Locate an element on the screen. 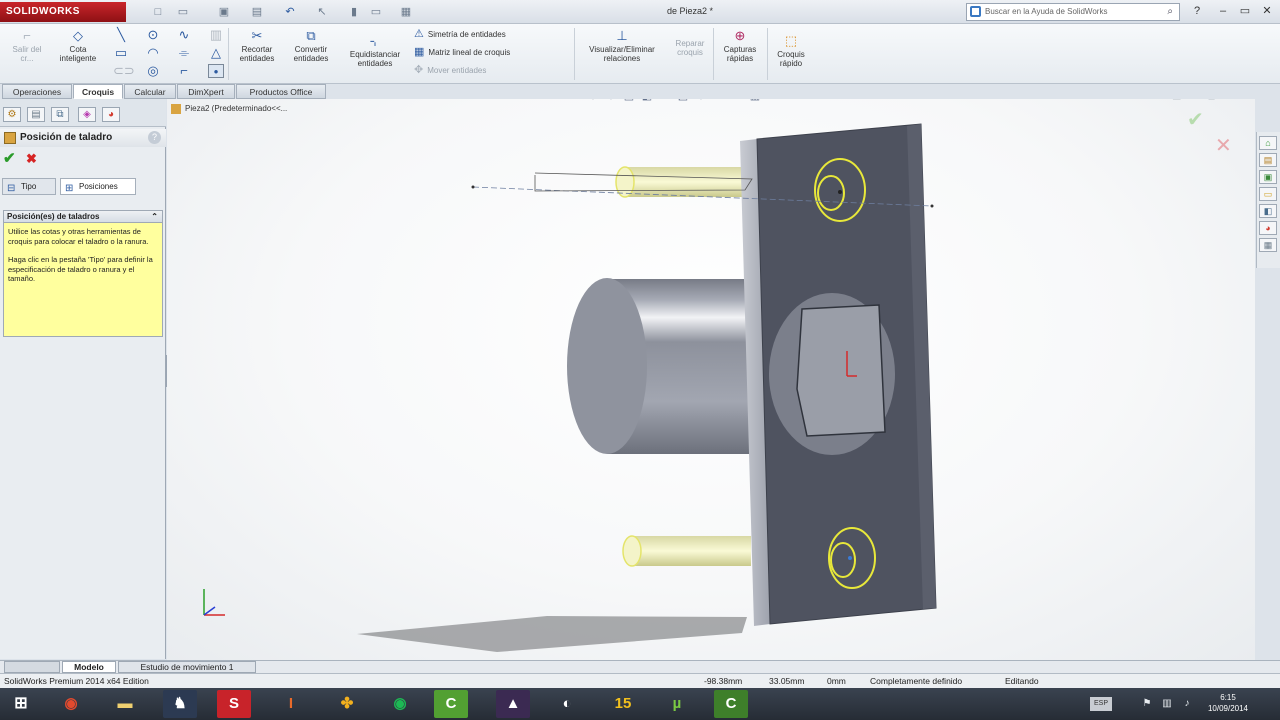 The width and height of the screenshot is (1280, 720). tab-posiciones: ⊞ Posiciones is located at coordinates (98, 186).